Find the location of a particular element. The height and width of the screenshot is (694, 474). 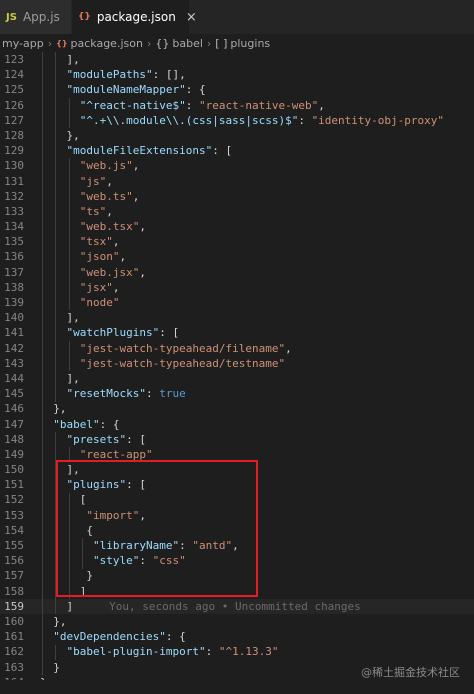

close-icon: × is located at coordinates (191, 17).